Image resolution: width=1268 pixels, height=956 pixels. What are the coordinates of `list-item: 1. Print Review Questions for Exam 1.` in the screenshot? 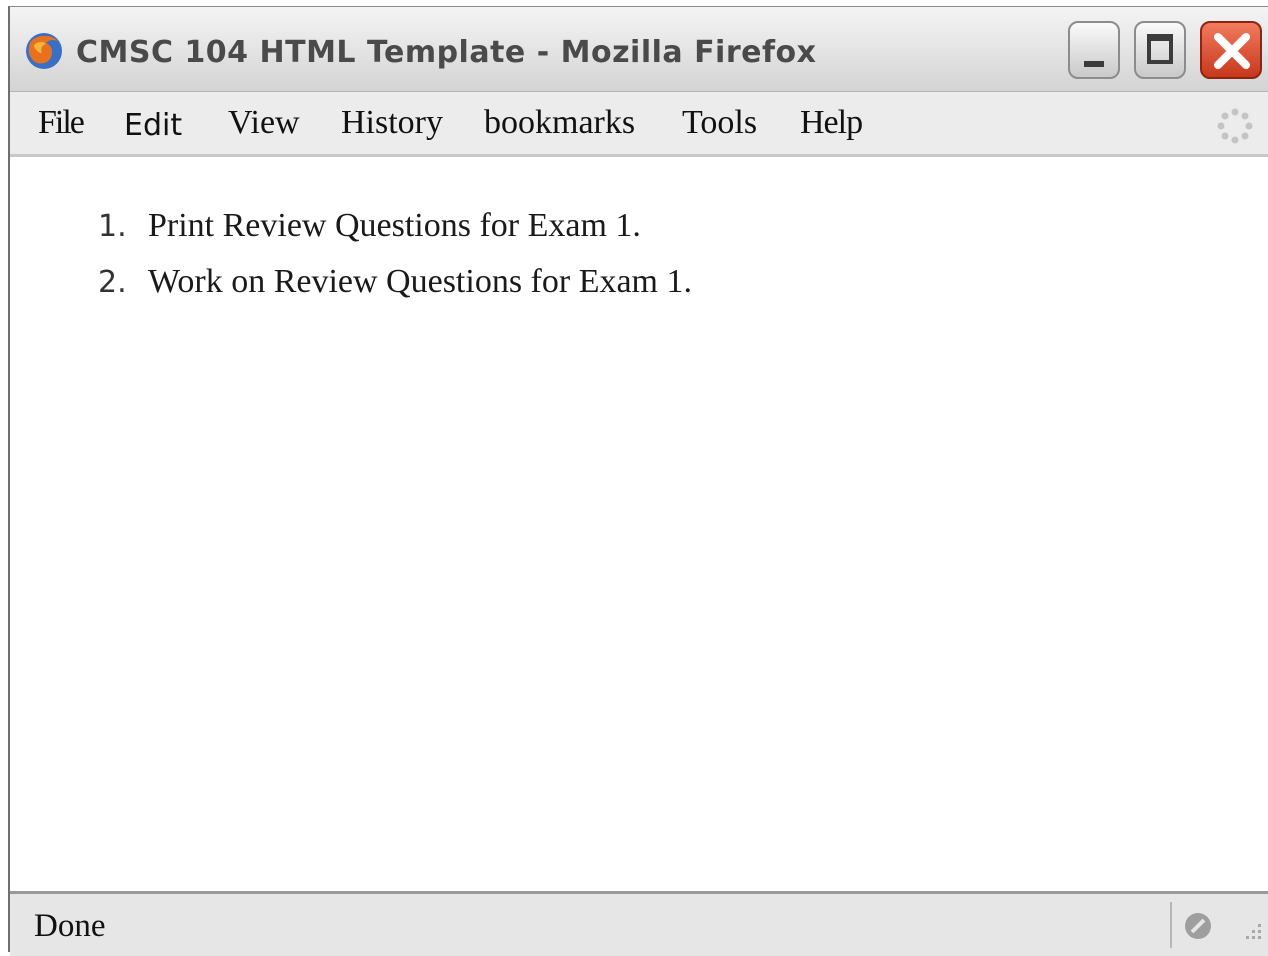 It's located at (369, 226).